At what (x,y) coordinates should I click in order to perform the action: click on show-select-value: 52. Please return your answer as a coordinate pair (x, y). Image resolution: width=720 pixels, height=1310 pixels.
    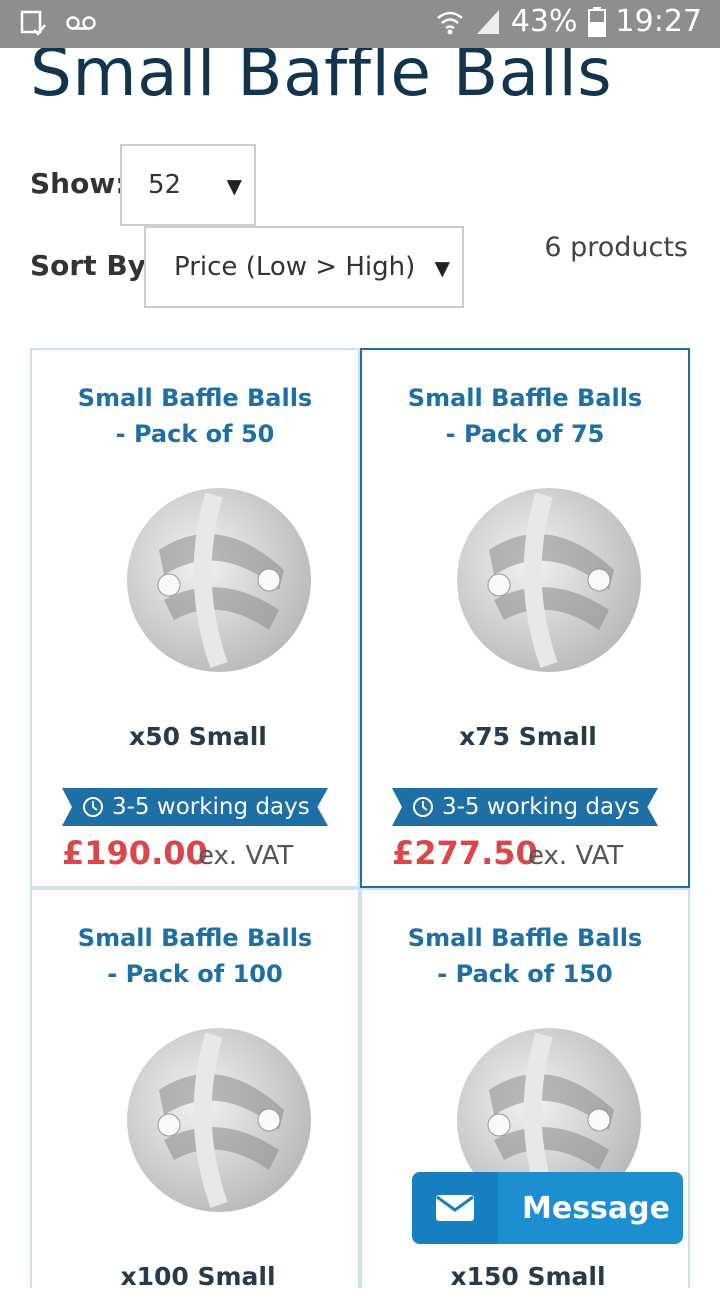
    Looking at the image, I should click on (165, 185).